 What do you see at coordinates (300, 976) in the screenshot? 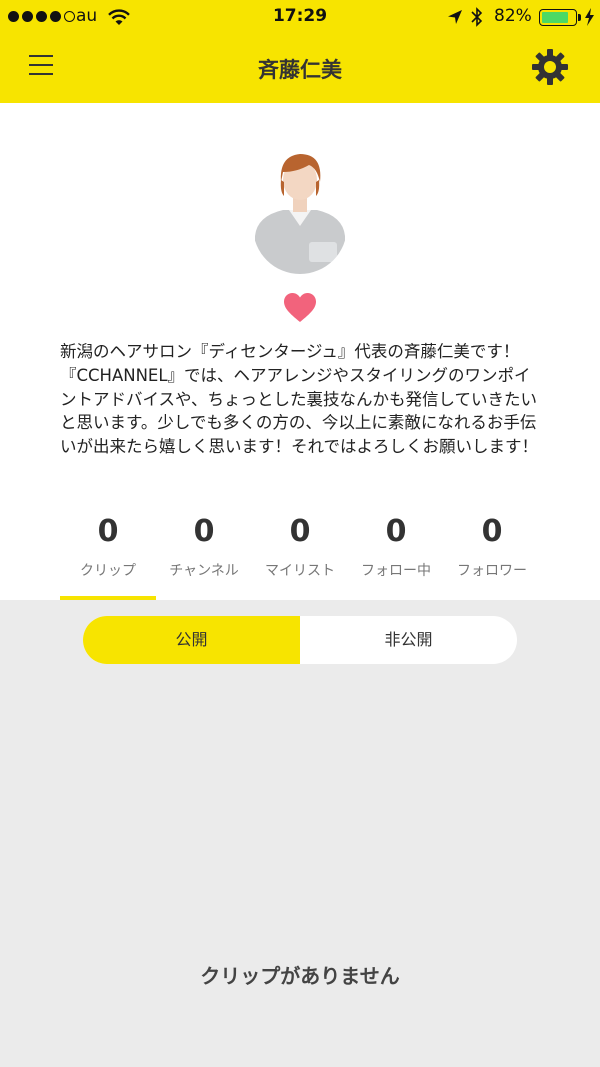
I see `empty-clips-message: クリップがありません` at bounding box center [300, 976].